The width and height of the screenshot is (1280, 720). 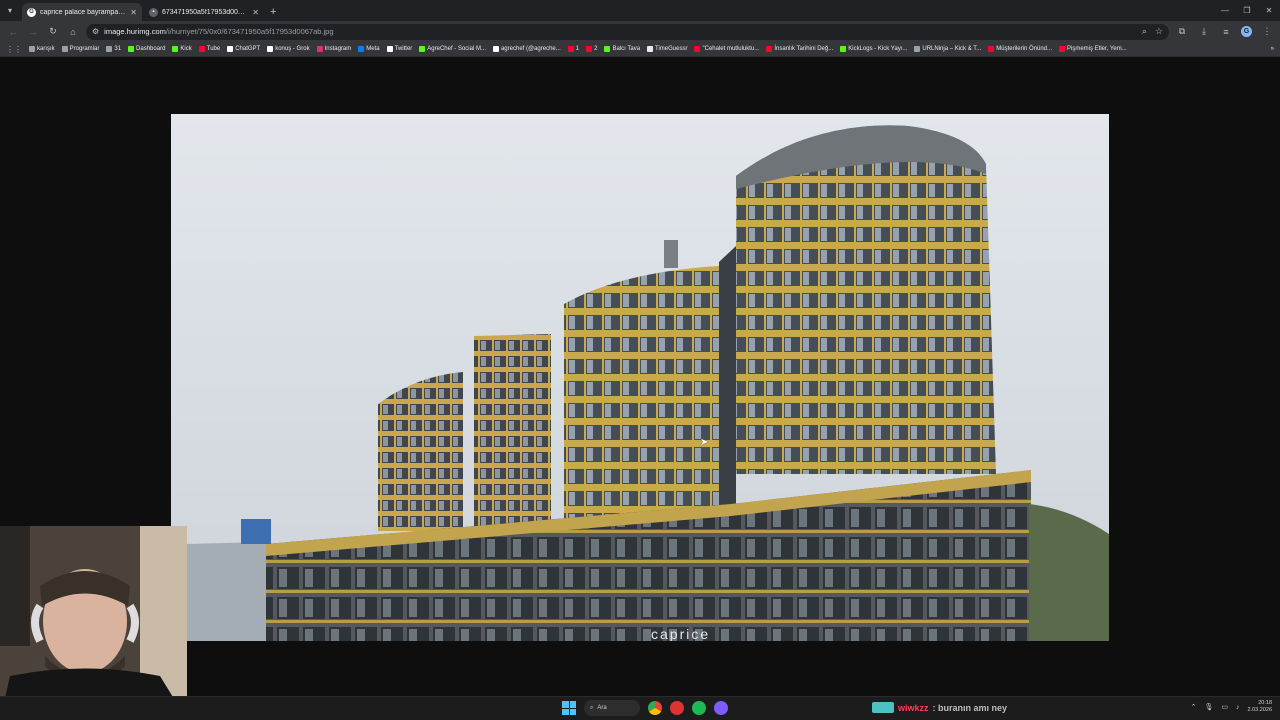 What do you see at coordinates (699, 708) in the screenshot?
I see `spotify-icon` at bounding box center [699, 708].